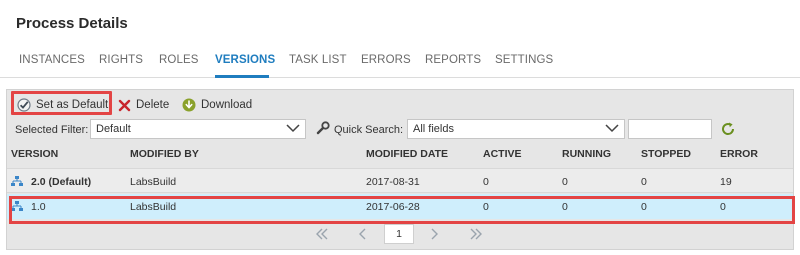 The image size is (800, 255). What do you see at coordinates (476, 236) in the screenshot?
I see `last-page-icon` at bounding box center [476, 236].